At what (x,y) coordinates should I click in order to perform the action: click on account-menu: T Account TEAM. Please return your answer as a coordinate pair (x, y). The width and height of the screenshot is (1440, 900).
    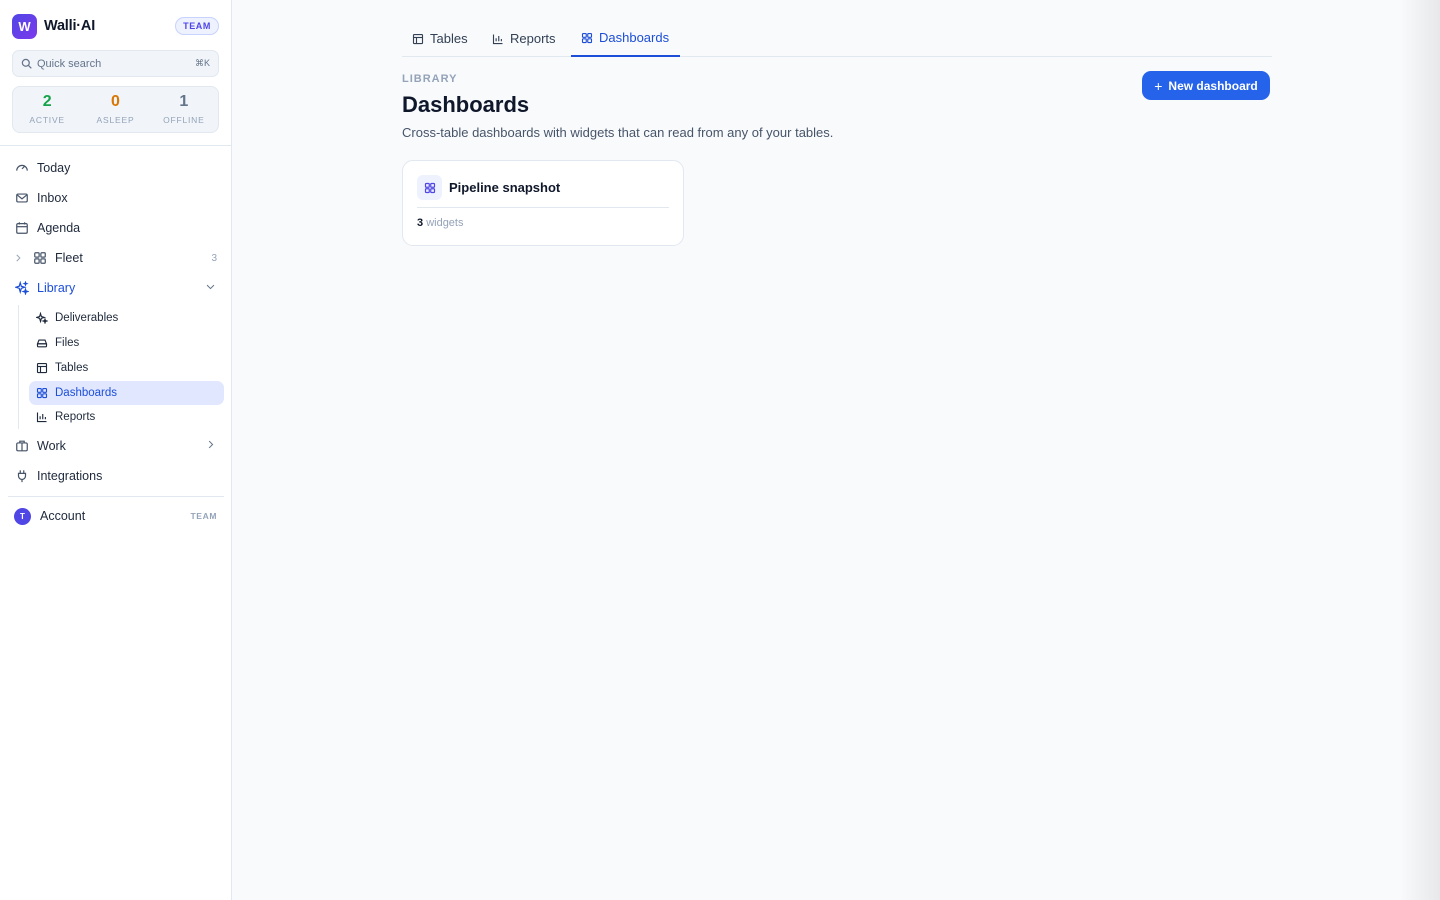
    Looking at the image, I should click on (116, 516).